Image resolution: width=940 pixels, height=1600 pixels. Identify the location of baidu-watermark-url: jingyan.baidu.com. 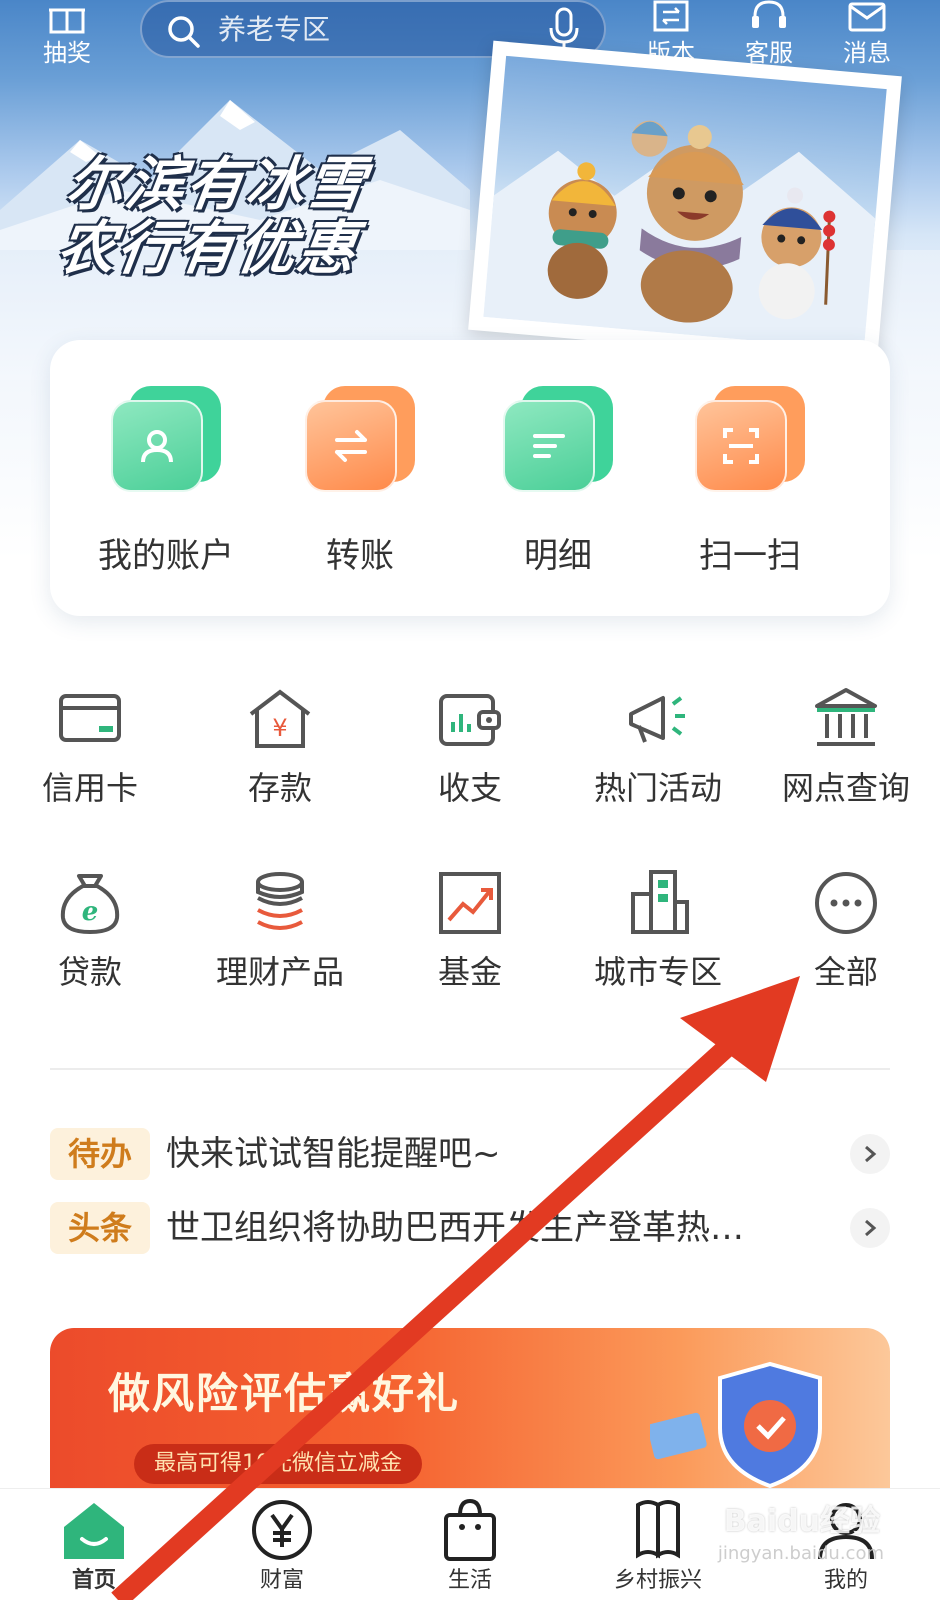
(800, 1553).